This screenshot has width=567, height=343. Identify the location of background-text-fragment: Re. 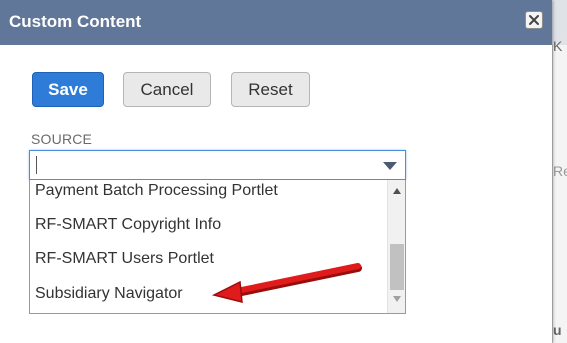
(560, 171).